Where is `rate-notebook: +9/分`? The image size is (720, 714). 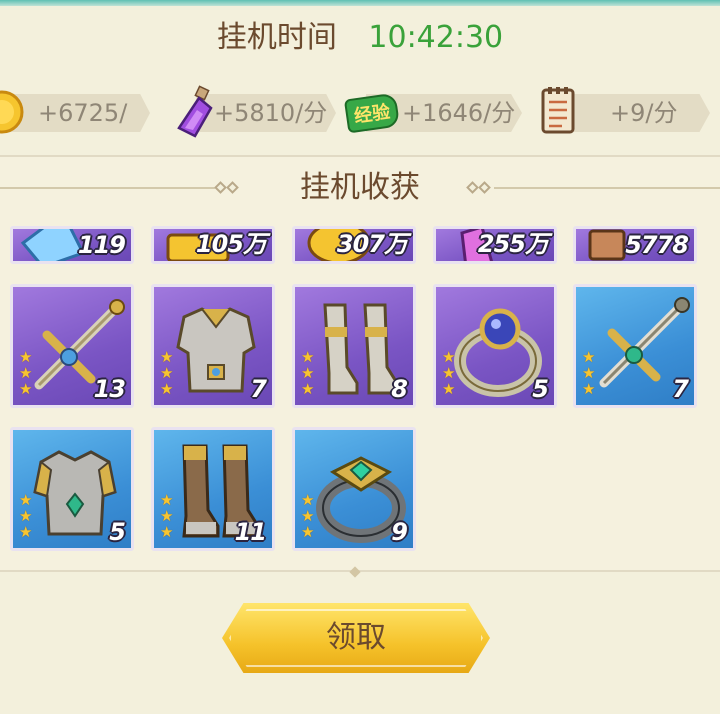 rate-notebook: +9/分 is located at coordinates (635, 113).